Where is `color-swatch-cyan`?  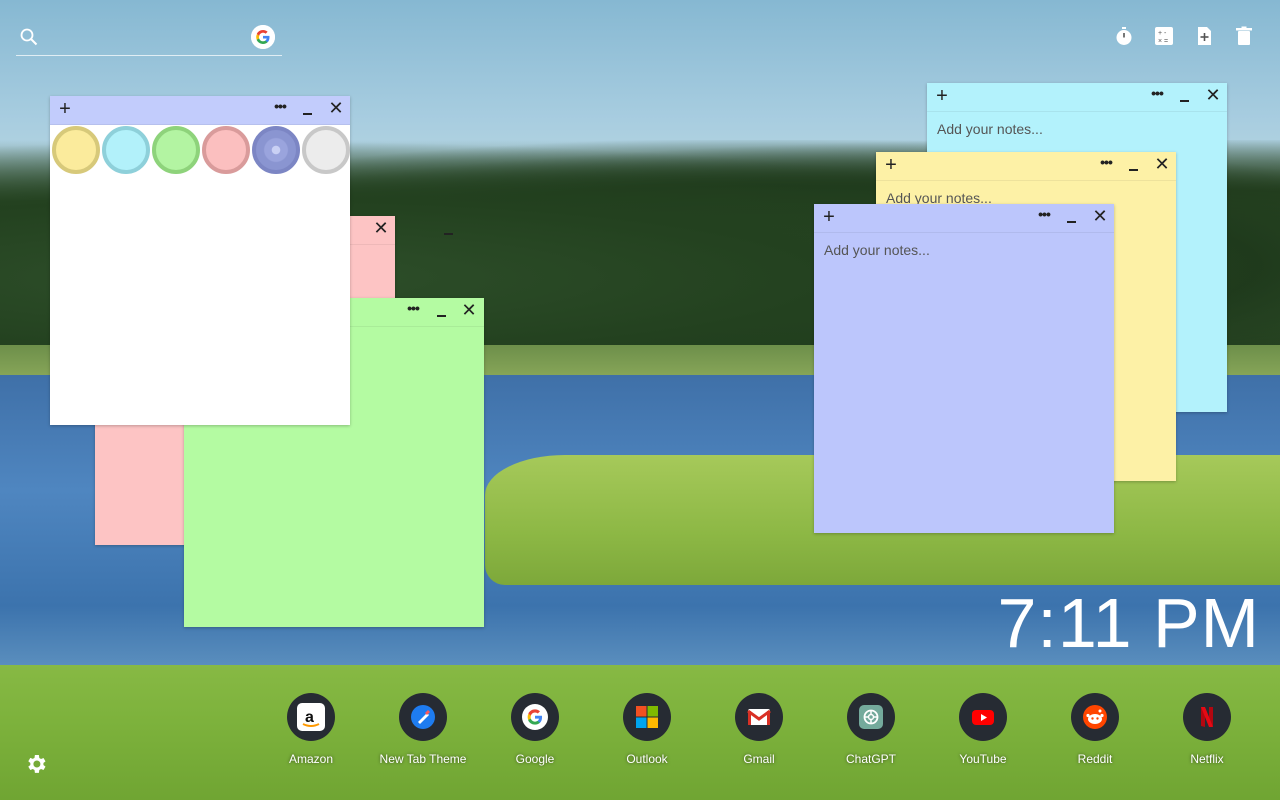
color-swatch-cyan is located at coordinates (126, 150).